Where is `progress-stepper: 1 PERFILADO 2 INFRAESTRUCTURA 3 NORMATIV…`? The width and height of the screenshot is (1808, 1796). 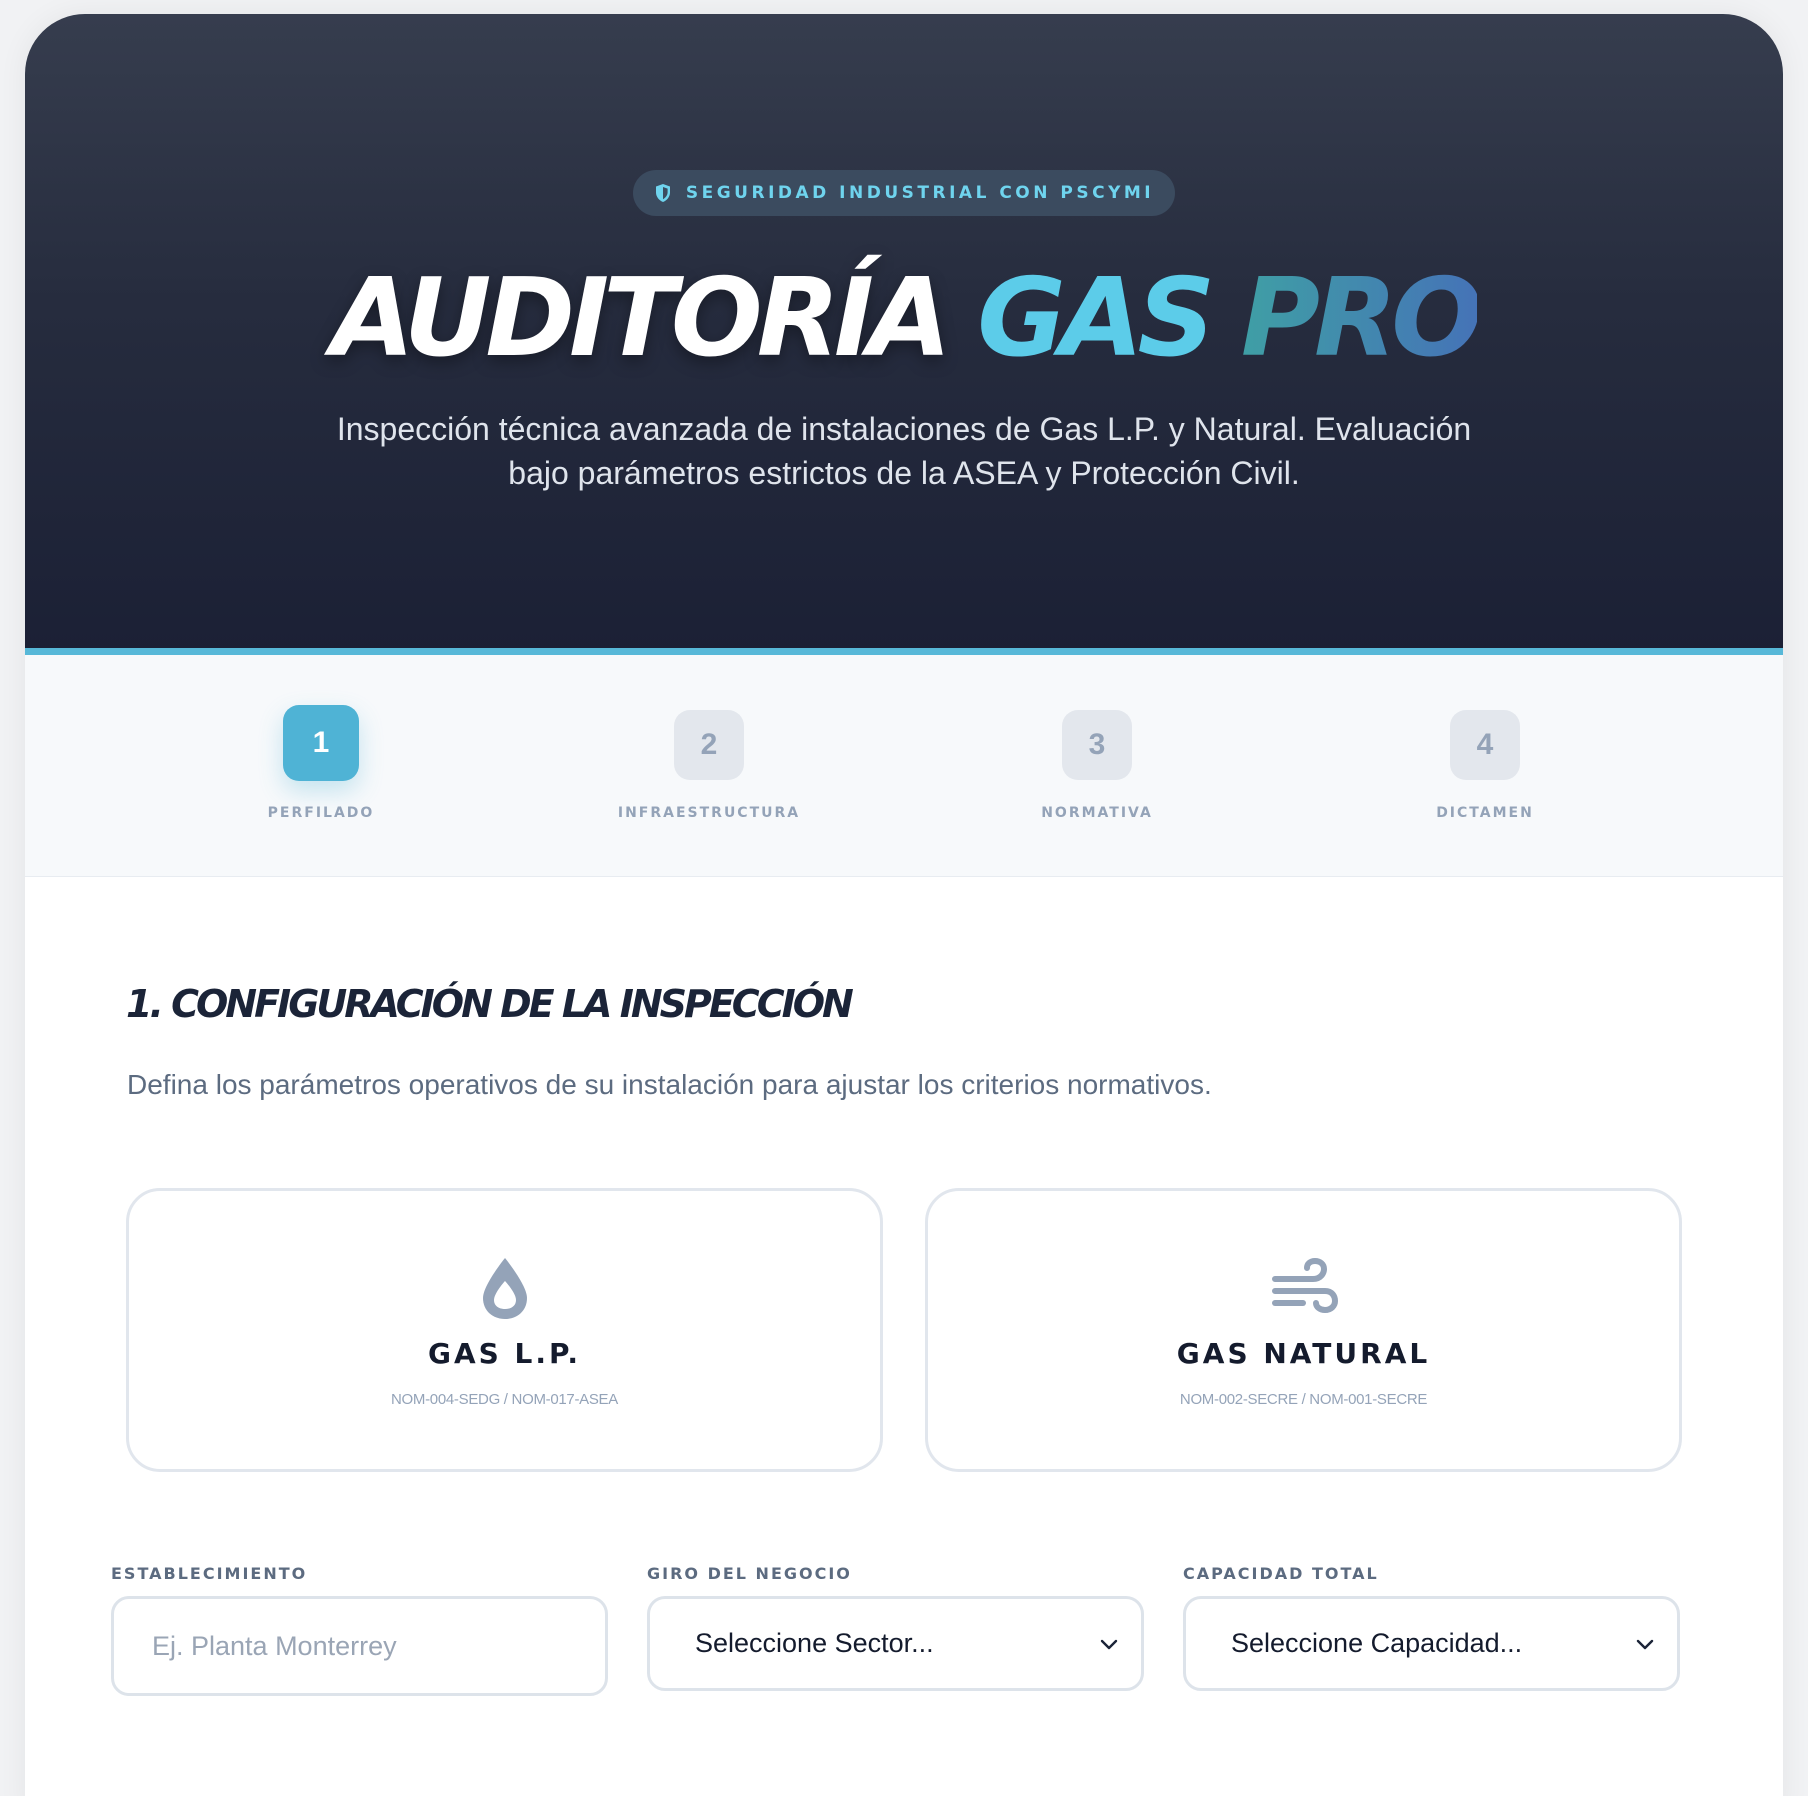 progress-stepper: 1 PERFILADO 2 INFRAESTRUCTURA 3 NORMATIV… is located at coordinates (904, 766).